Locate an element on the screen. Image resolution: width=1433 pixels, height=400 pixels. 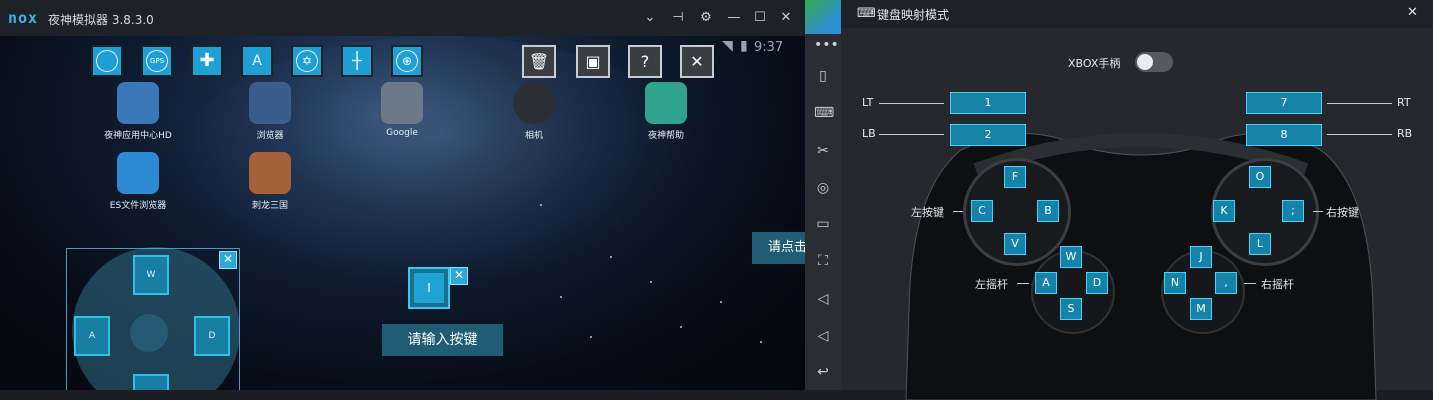
more-icon: ••• is located at coordinates (826, 45).